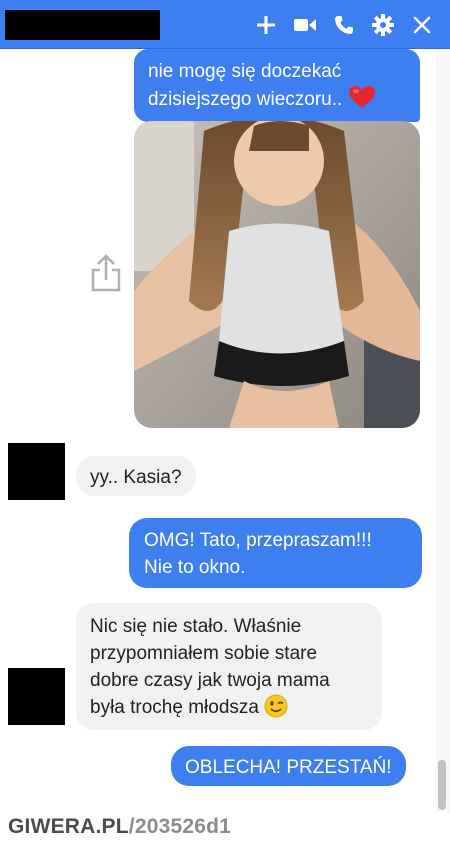  I want to click on watermark-id: /203526d1, so click(180, 826).